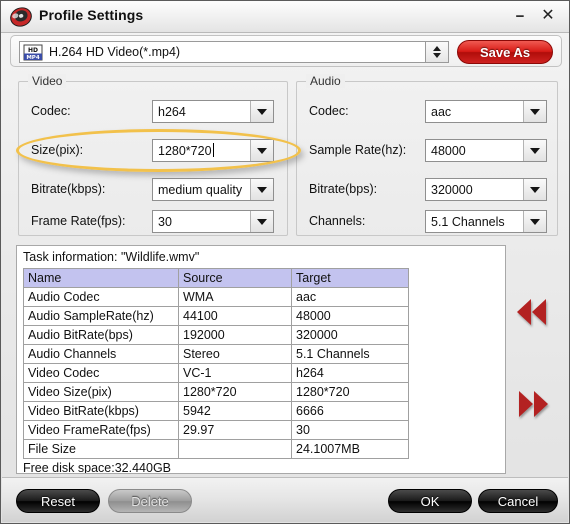 The width and height of the screenshot is (570, 524). I want to click on video-framerate-combobox: 30, so click(213, 221).